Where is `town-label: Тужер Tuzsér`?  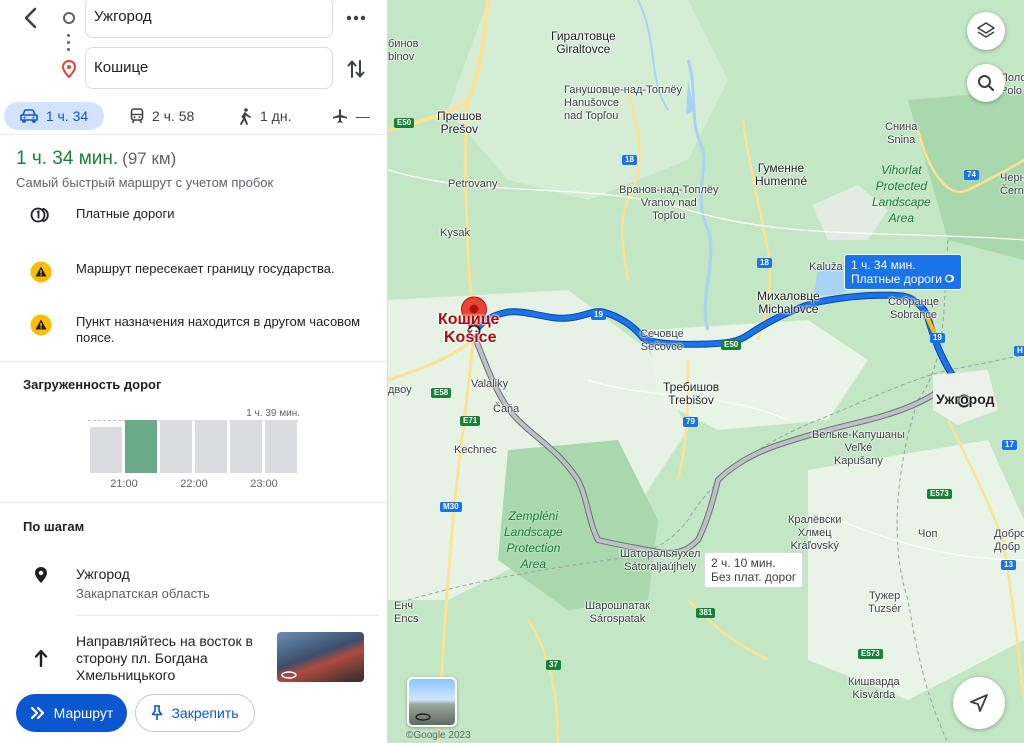
town-label: Тужер Tuzsér is located at coordinates (885, 602).